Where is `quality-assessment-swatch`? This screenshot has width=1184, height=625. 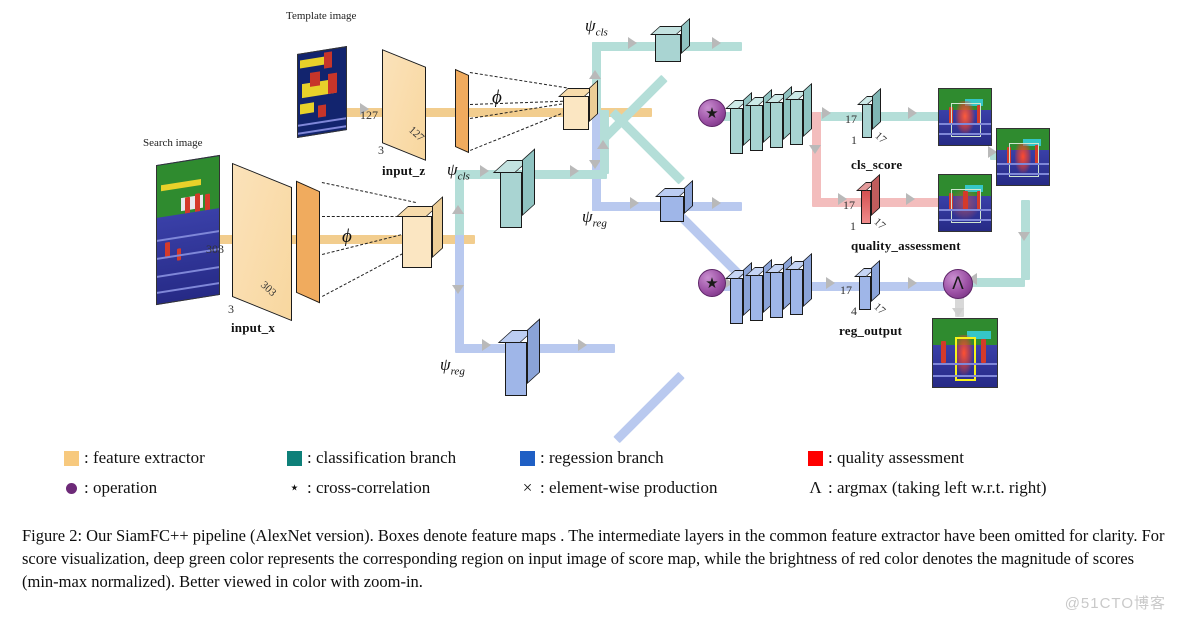 quality-assessment-swatch is located at coordinates (815, 458).